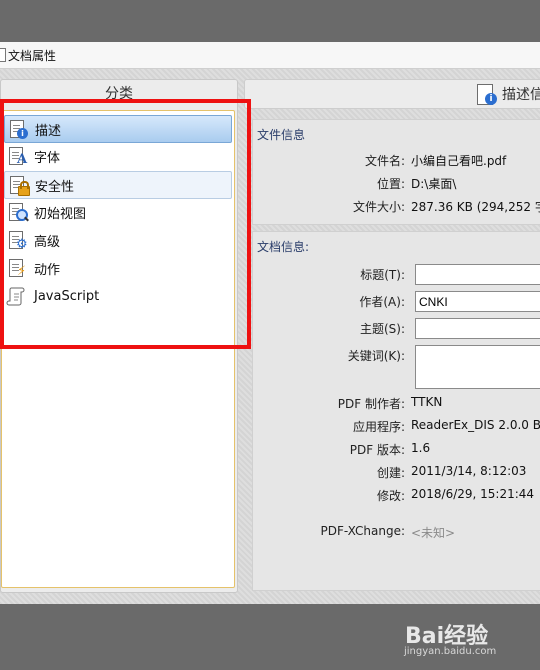 The width and height of the screenshot is (540, 670). What do you see at coordinates (459, 161) in the screenshot?
I see `filename-value: 小编自己看吧.pdf` at bounding box center [459, 161].